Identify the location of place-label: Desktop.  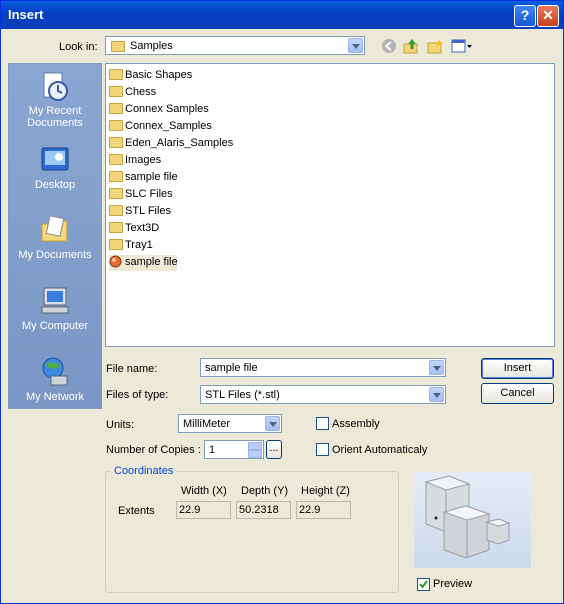
(55, 185).